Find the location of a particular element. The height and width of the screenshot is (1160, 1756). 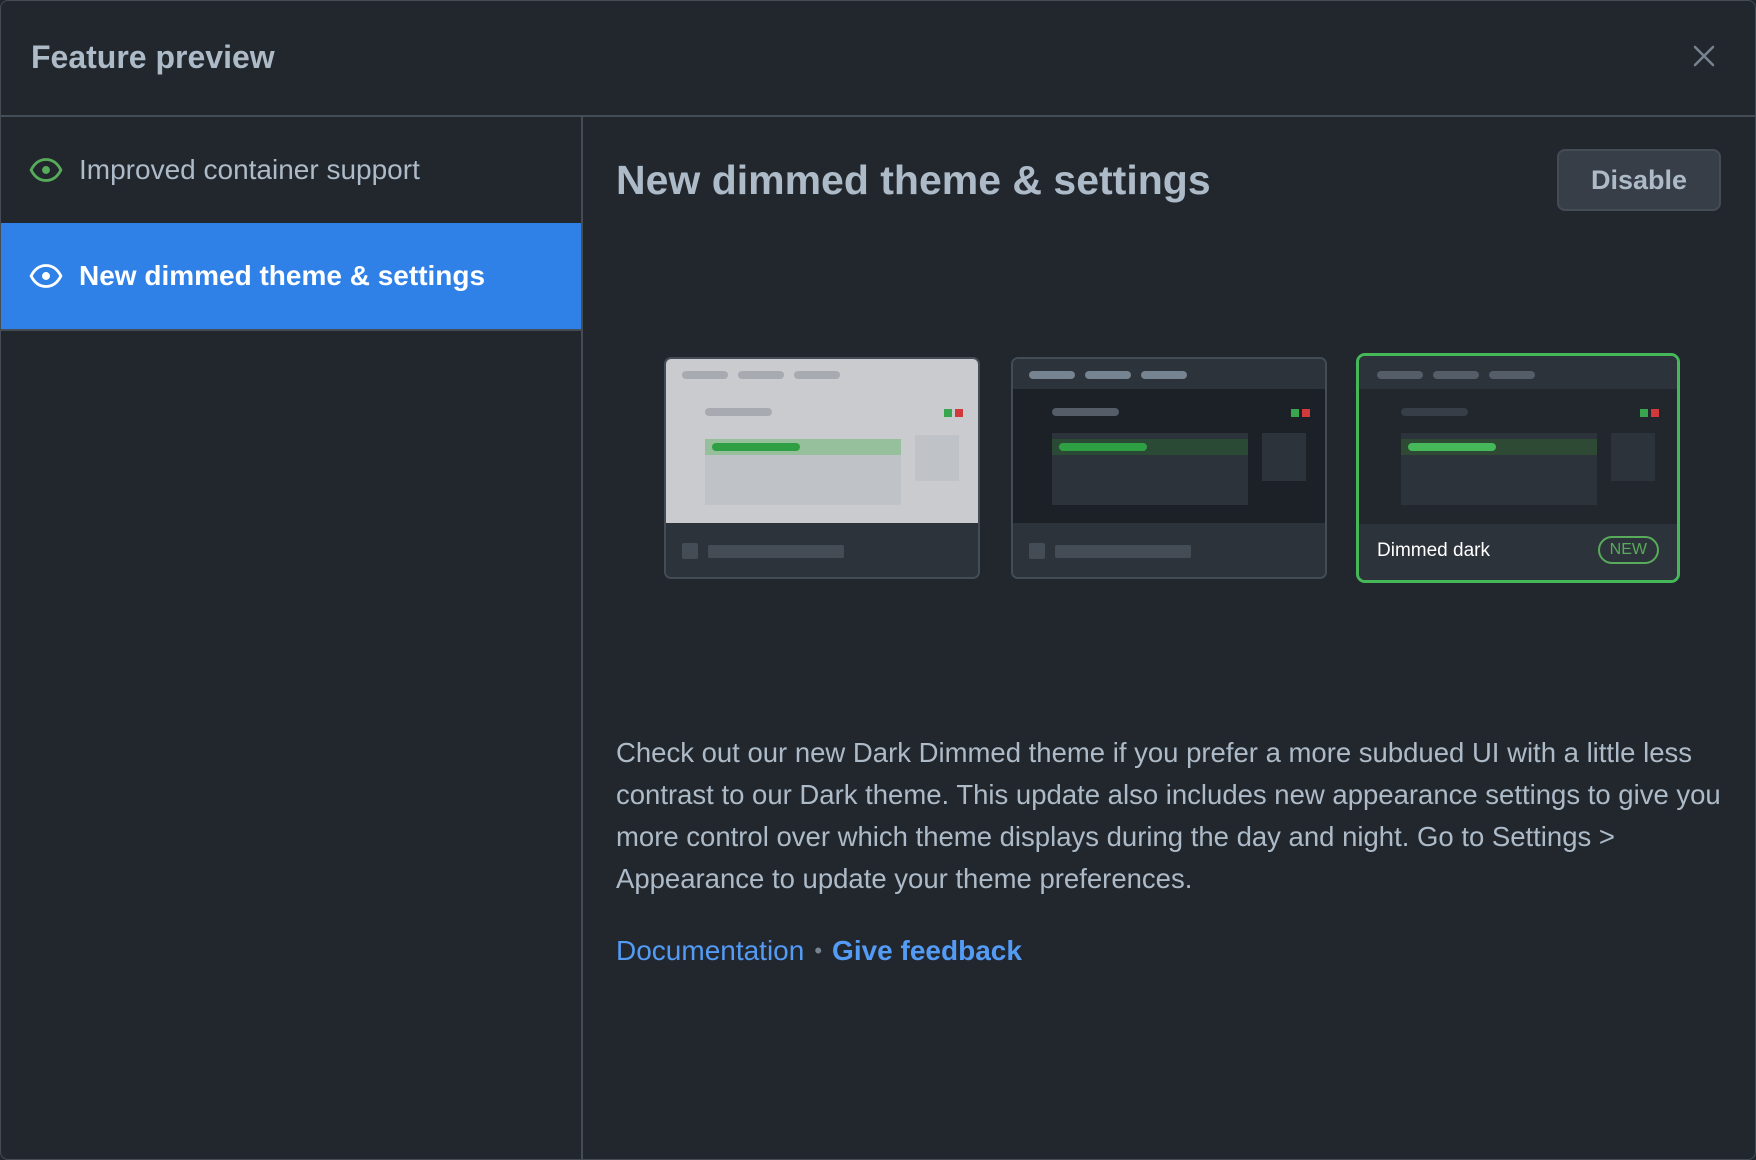

dark-theme-illustration is located at coordinates (1169, 468).